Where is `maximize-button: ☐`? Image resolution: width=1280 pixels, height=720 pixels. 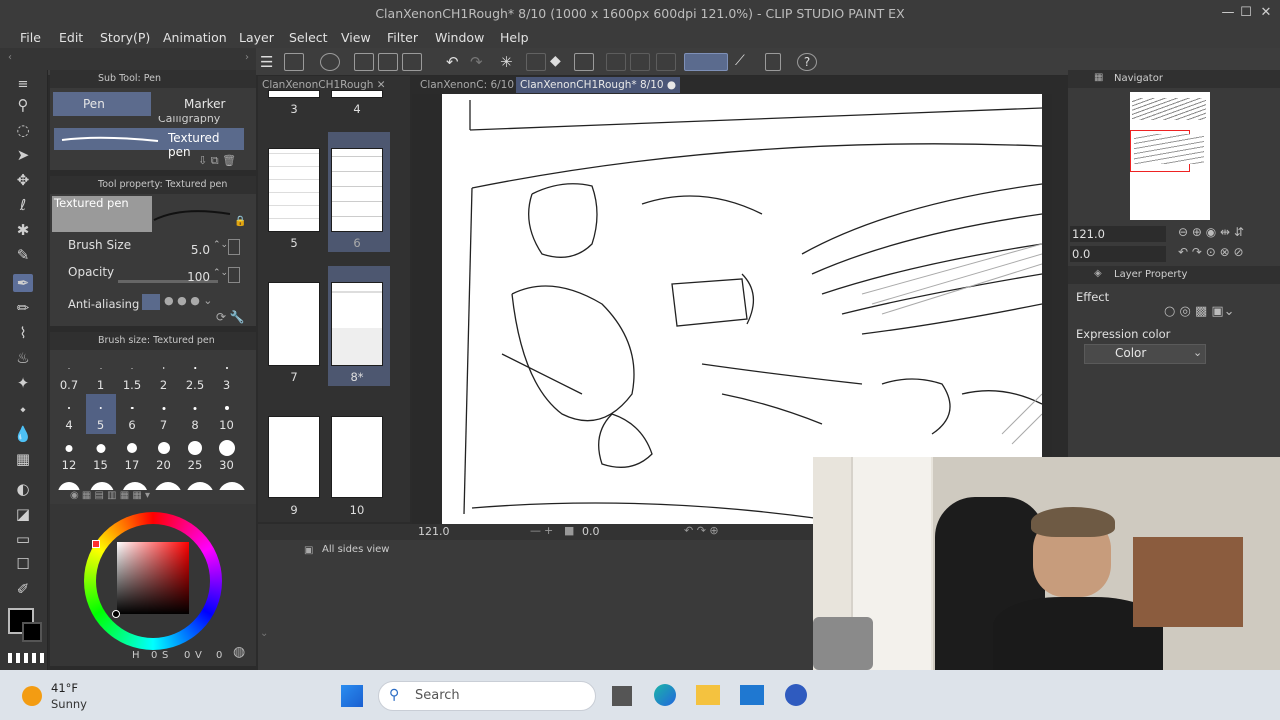
maximize-button: ☐ is located at coordinates (1246, 13).